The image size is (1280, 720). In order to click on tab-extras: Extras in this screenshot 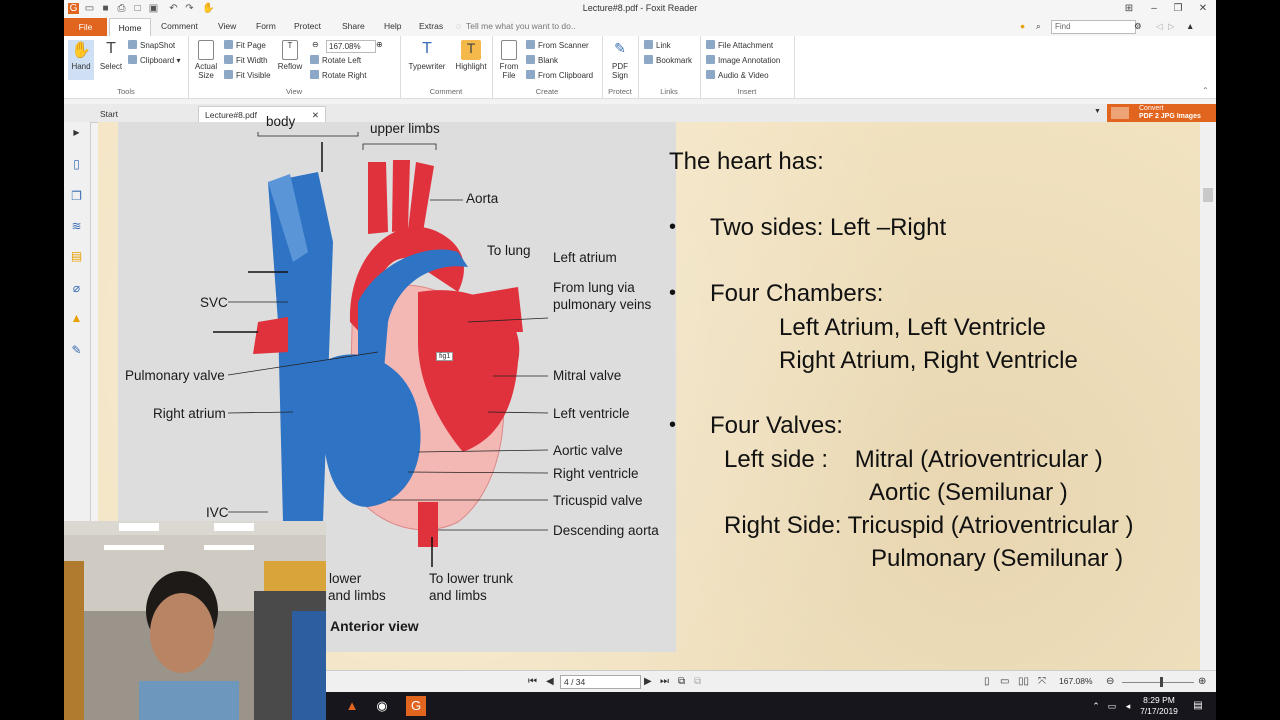, I will do `click(431, 26)`.